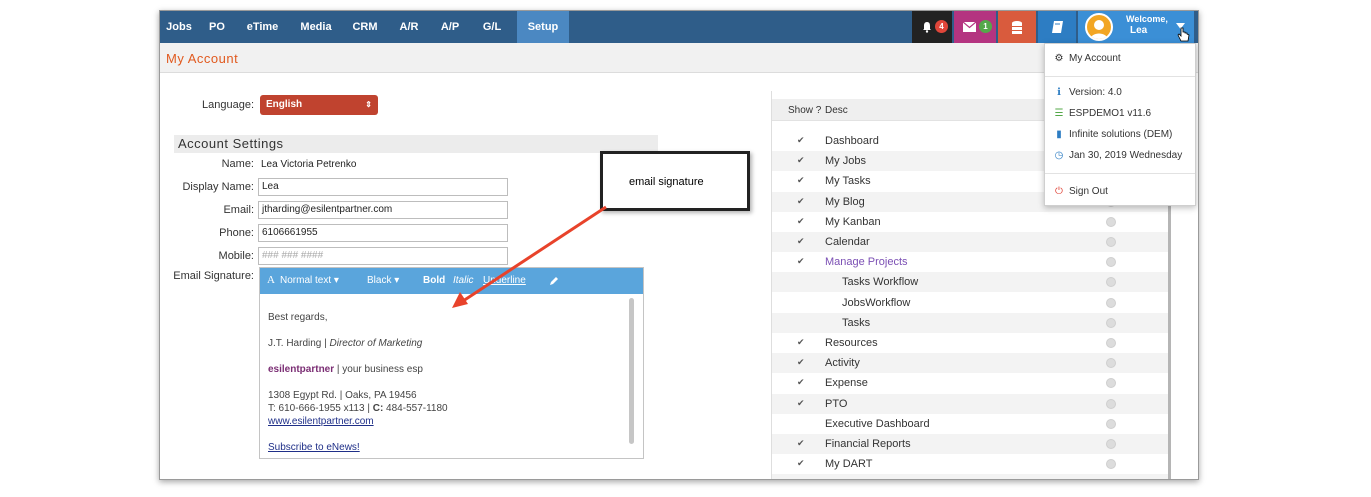 The height and width of the screenshot is (497, 1371). I want to click on signature-phones: T: 610-666-1955 x113 | C: 484-557-1180, so click(358, 408).